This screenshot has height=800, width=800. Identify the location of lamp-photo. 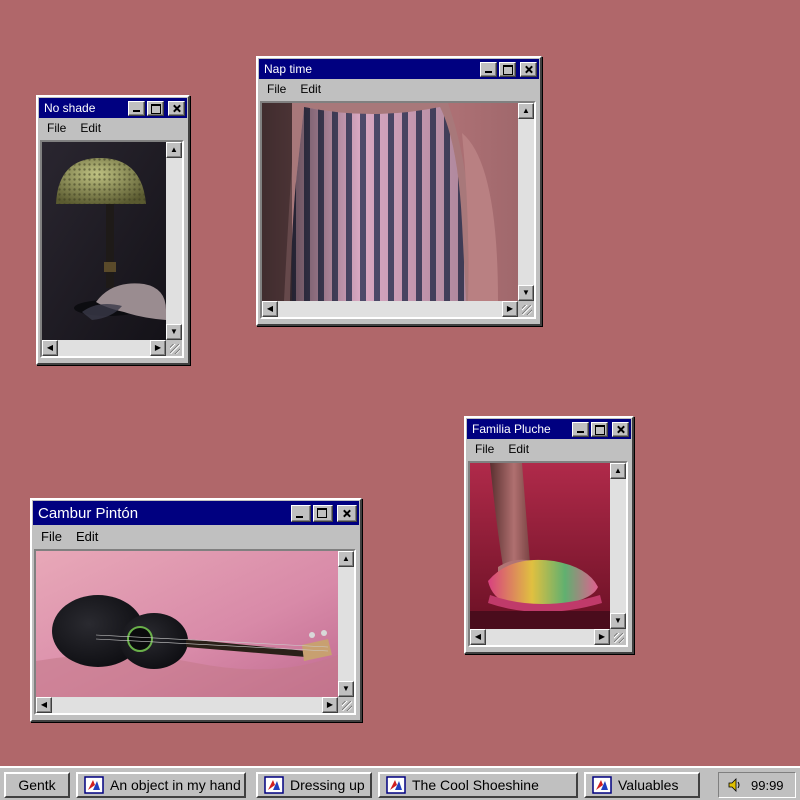
(104, 241).